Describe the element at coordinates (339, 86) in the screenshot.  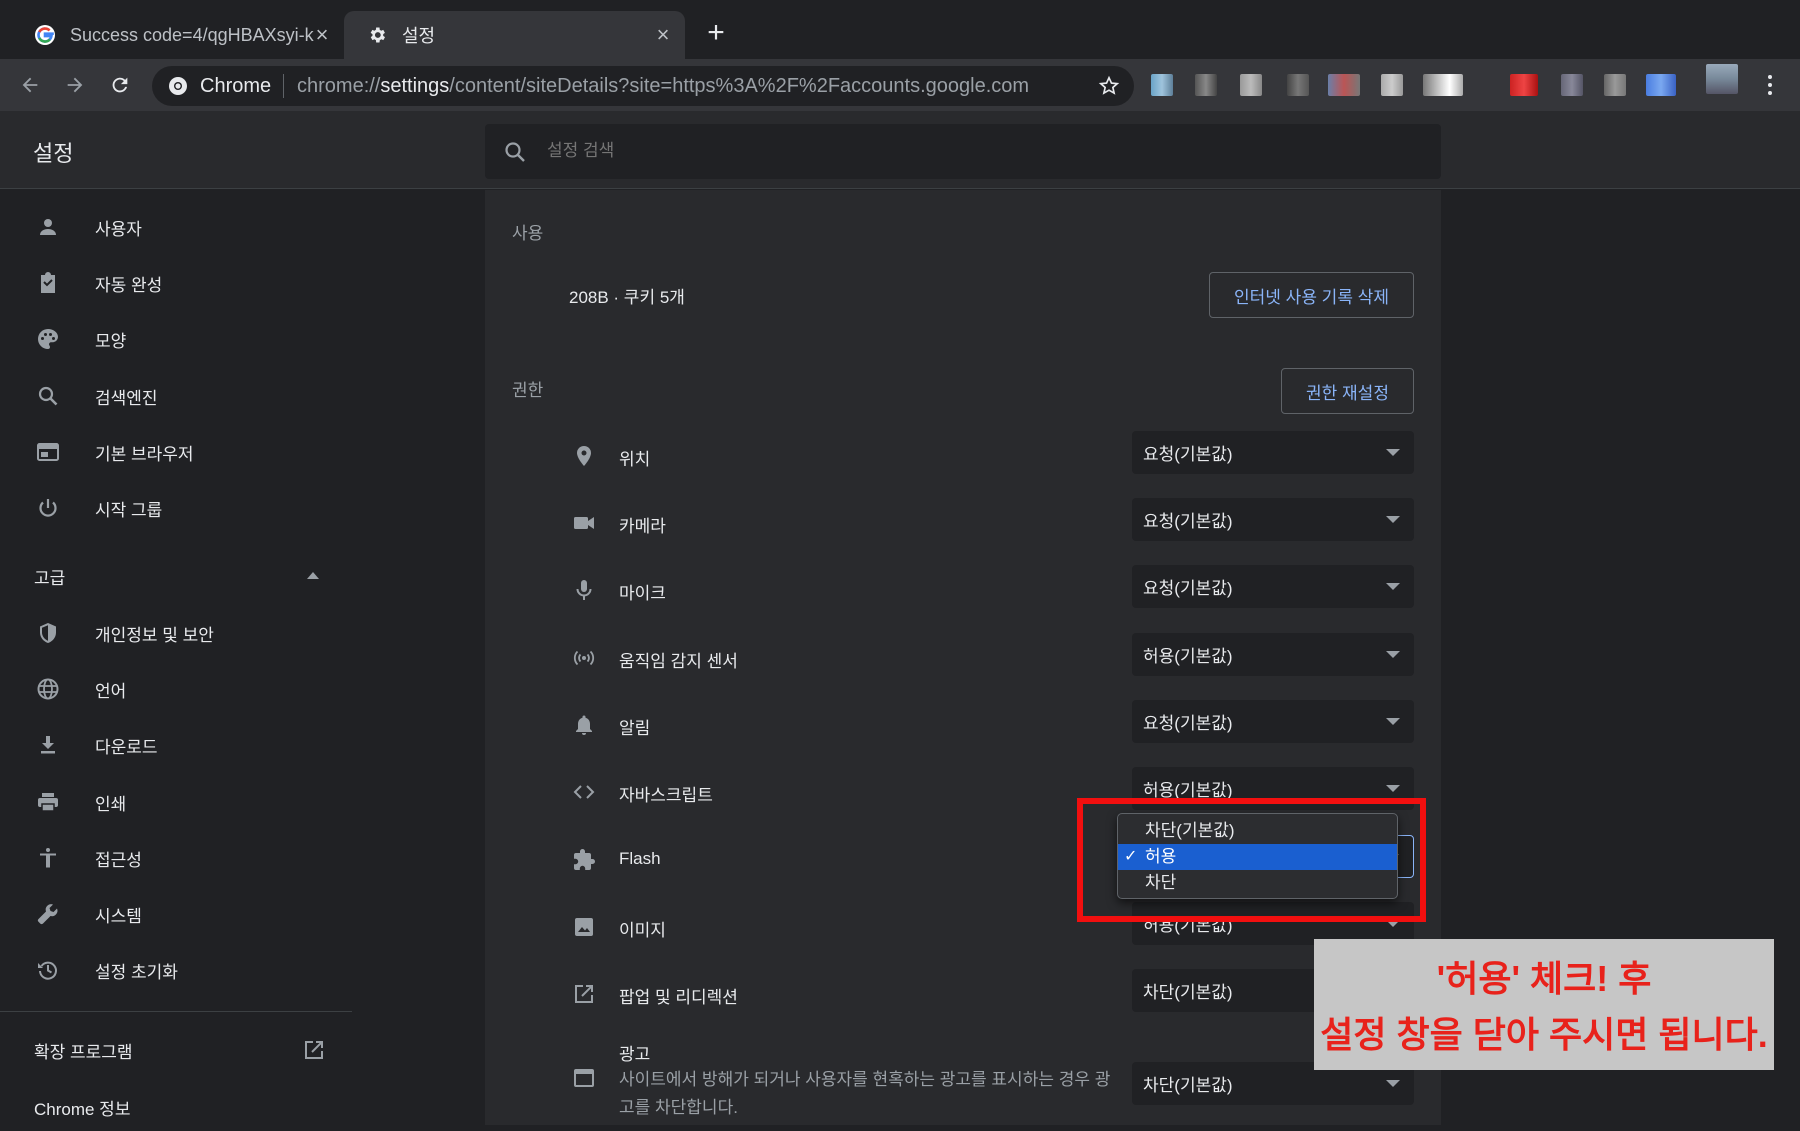
I see `url-scheme: chrome://` at that location.